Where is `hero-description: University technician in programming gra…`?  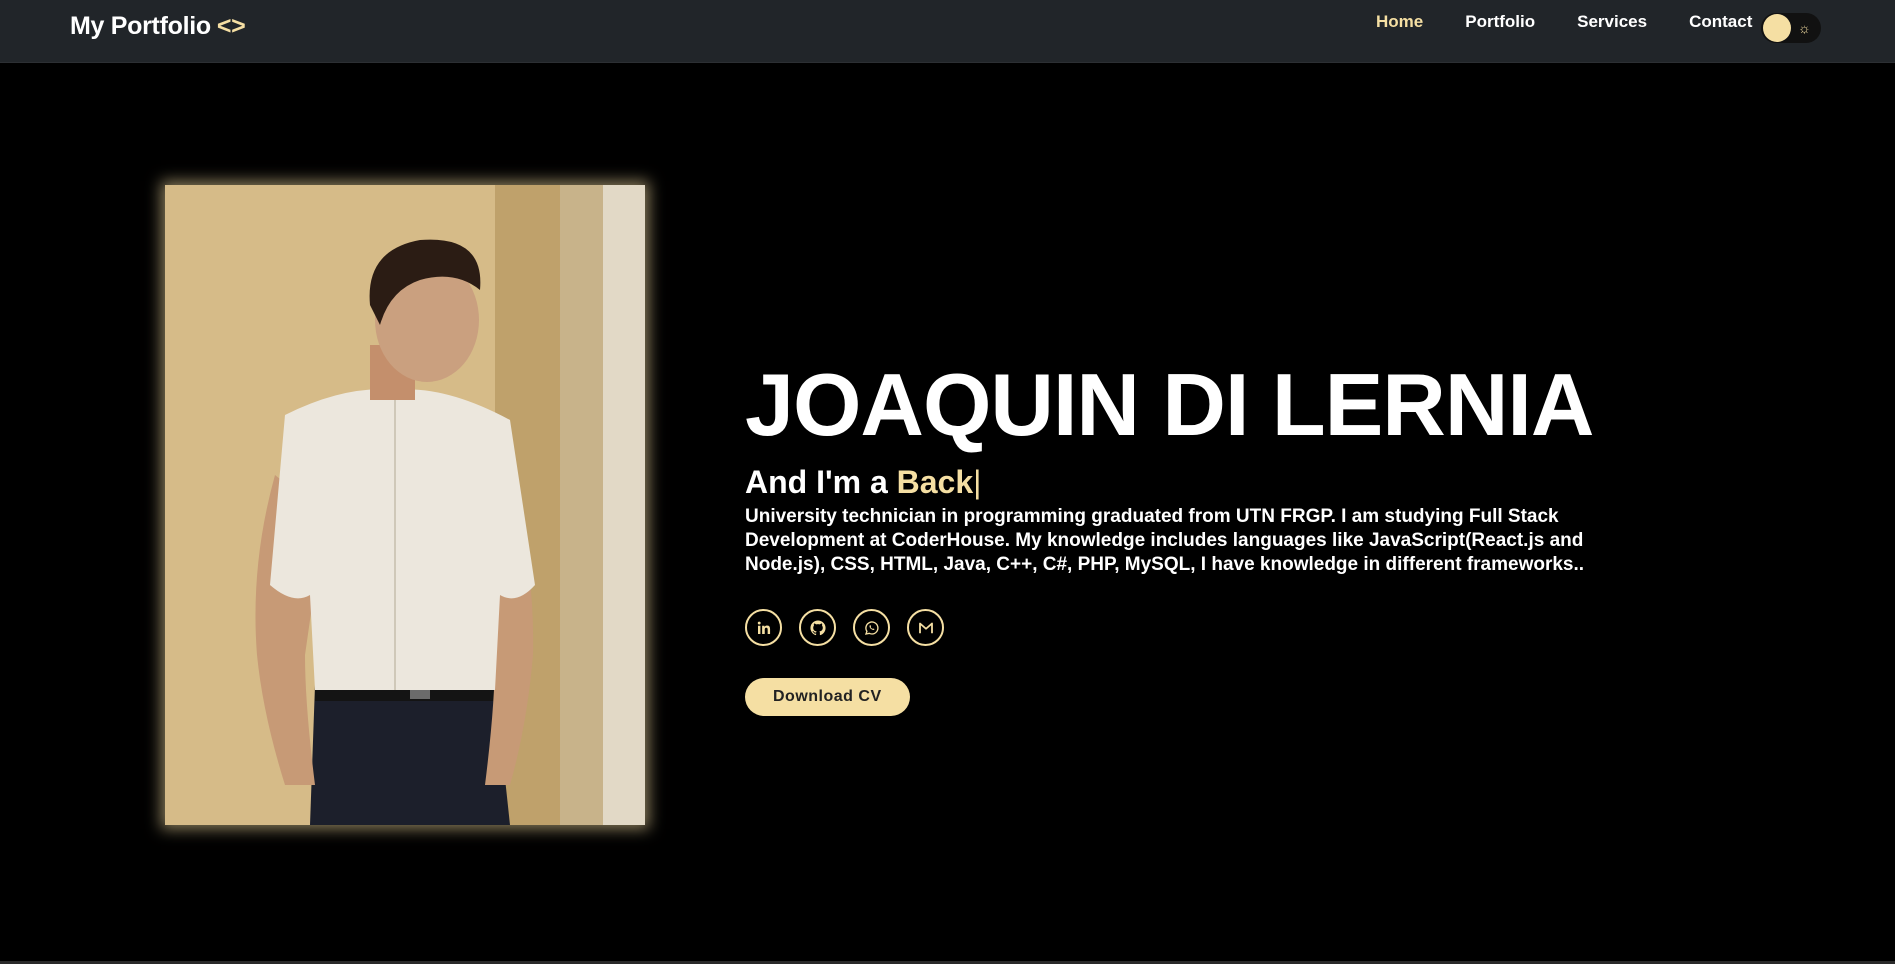 hero-description: University technician in programming gra… is located at coordinates (1165, 540).